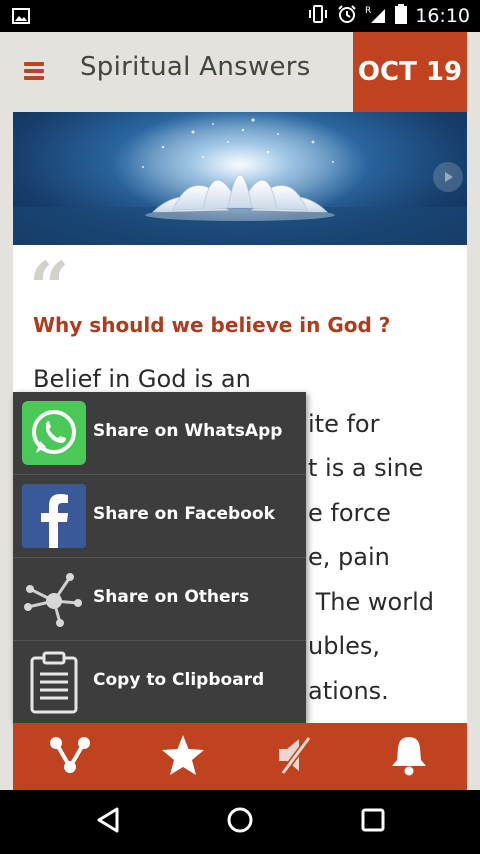 The height and width of the screenshot is (854, 480). Describe the element at coordinates (195, 67) in the screenshot. I see `app-title: Spiritual Answers` at that location.